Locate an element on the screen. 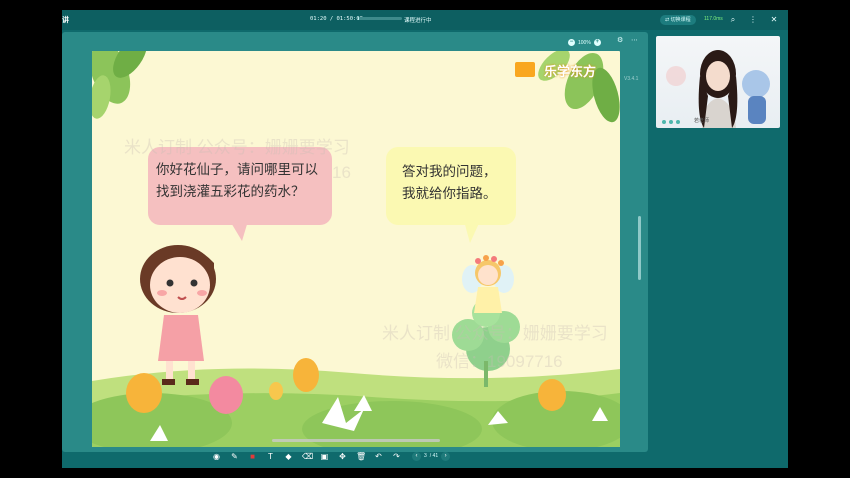 The height and width of the screenshot is (478, 850). text-tool-icon: T is located at coordinates (270, 456).